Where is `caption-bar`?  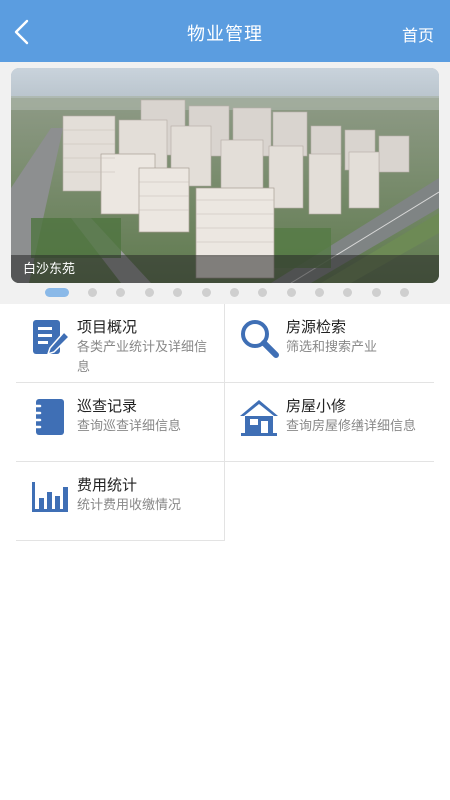
caption-bar is located at coordinates (225, 269).